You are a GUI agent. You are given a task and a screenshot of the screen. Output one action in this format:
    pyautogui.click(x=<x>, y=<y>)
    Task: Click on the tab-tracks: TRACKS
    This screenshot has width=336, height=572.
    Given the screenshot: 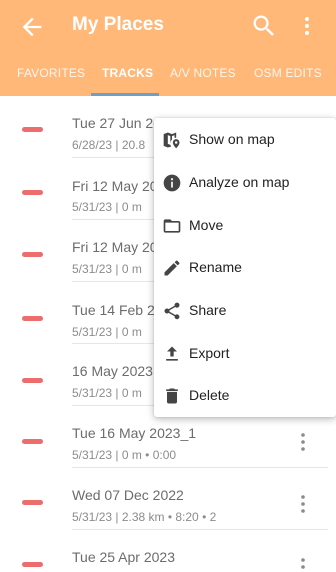 What is the action you would take?
    pyautogui.click(x=127, y=73)
    